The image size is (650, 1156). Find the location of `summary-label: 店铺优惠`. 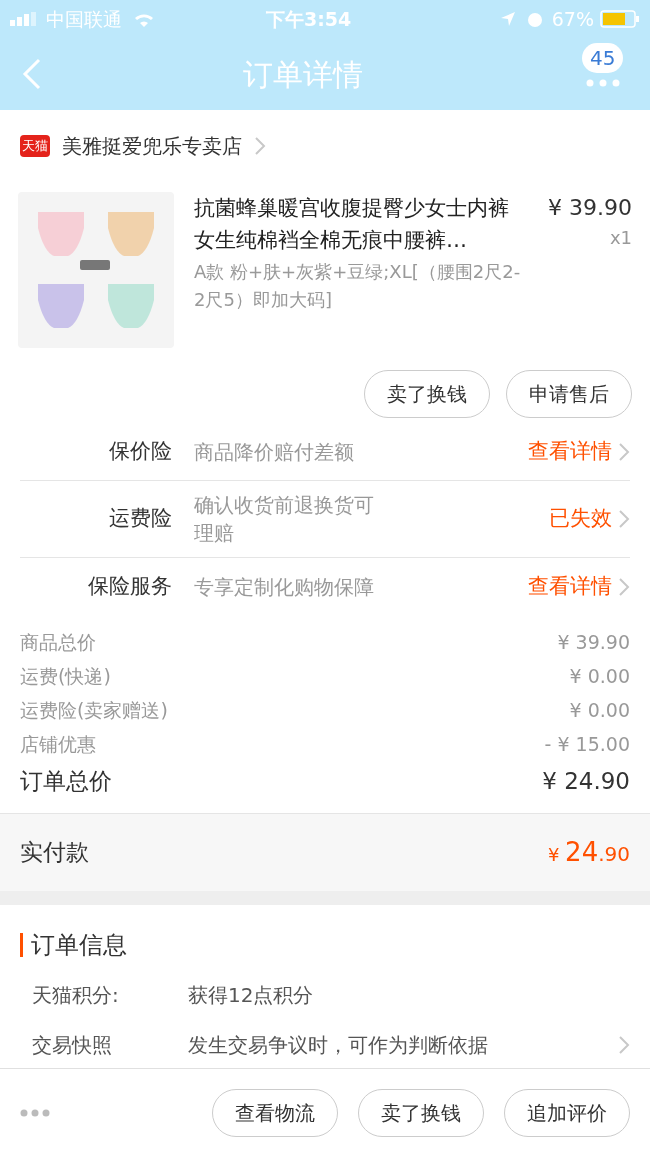

summary-label: 店铺优惠 is located at coordinates (58, 744).